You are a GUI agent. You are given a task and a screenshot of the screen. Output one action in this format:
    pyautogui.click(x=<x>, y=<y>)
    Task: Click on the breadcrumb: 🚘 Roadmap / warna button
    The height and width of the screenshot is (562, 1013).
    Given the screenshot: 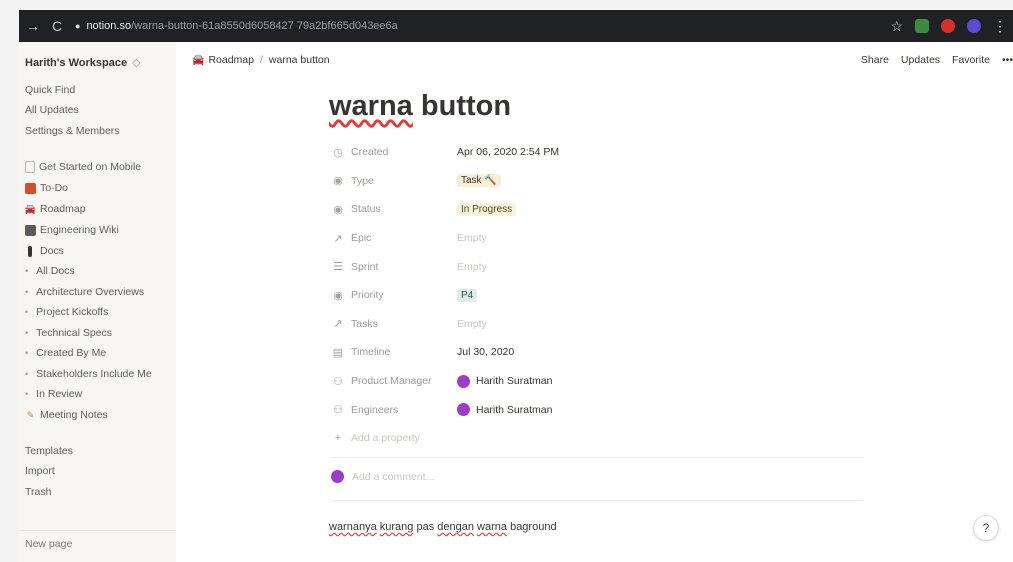 What is the action you would take?
    pyautogui.click(x=261, y=60)
    